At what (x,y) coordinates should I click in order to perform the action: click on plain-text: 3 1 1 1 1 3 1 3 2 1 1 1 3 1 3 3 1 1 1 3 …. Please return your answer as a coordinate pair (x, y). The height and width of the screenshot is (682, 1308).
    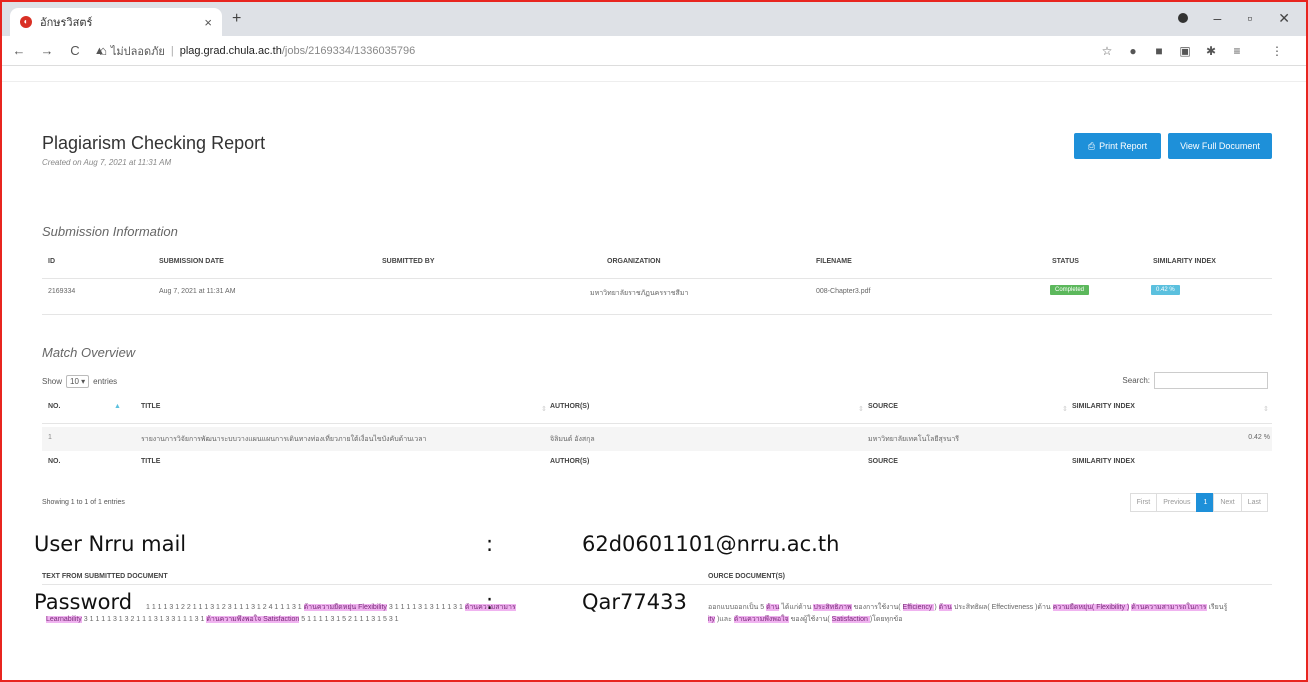
    Looking at the image, I should click on (144, 619).